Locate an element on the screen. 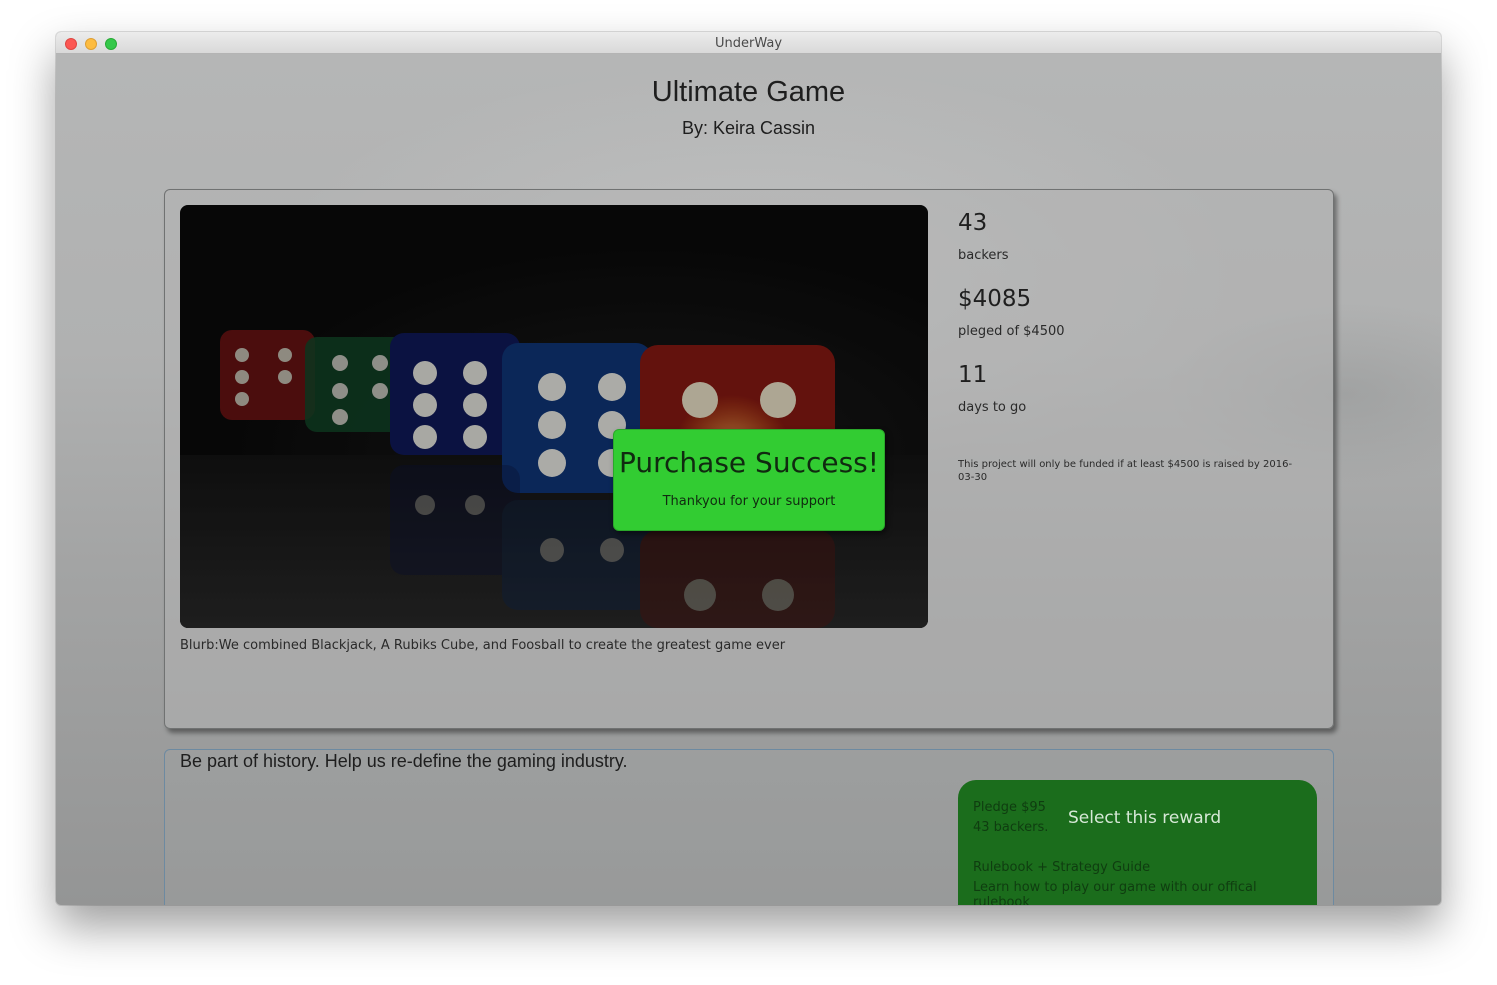 The height and width of the screenshot is (985, 1497). pledged-label: pleged of $4500 is located at coordinates (1011, 331).